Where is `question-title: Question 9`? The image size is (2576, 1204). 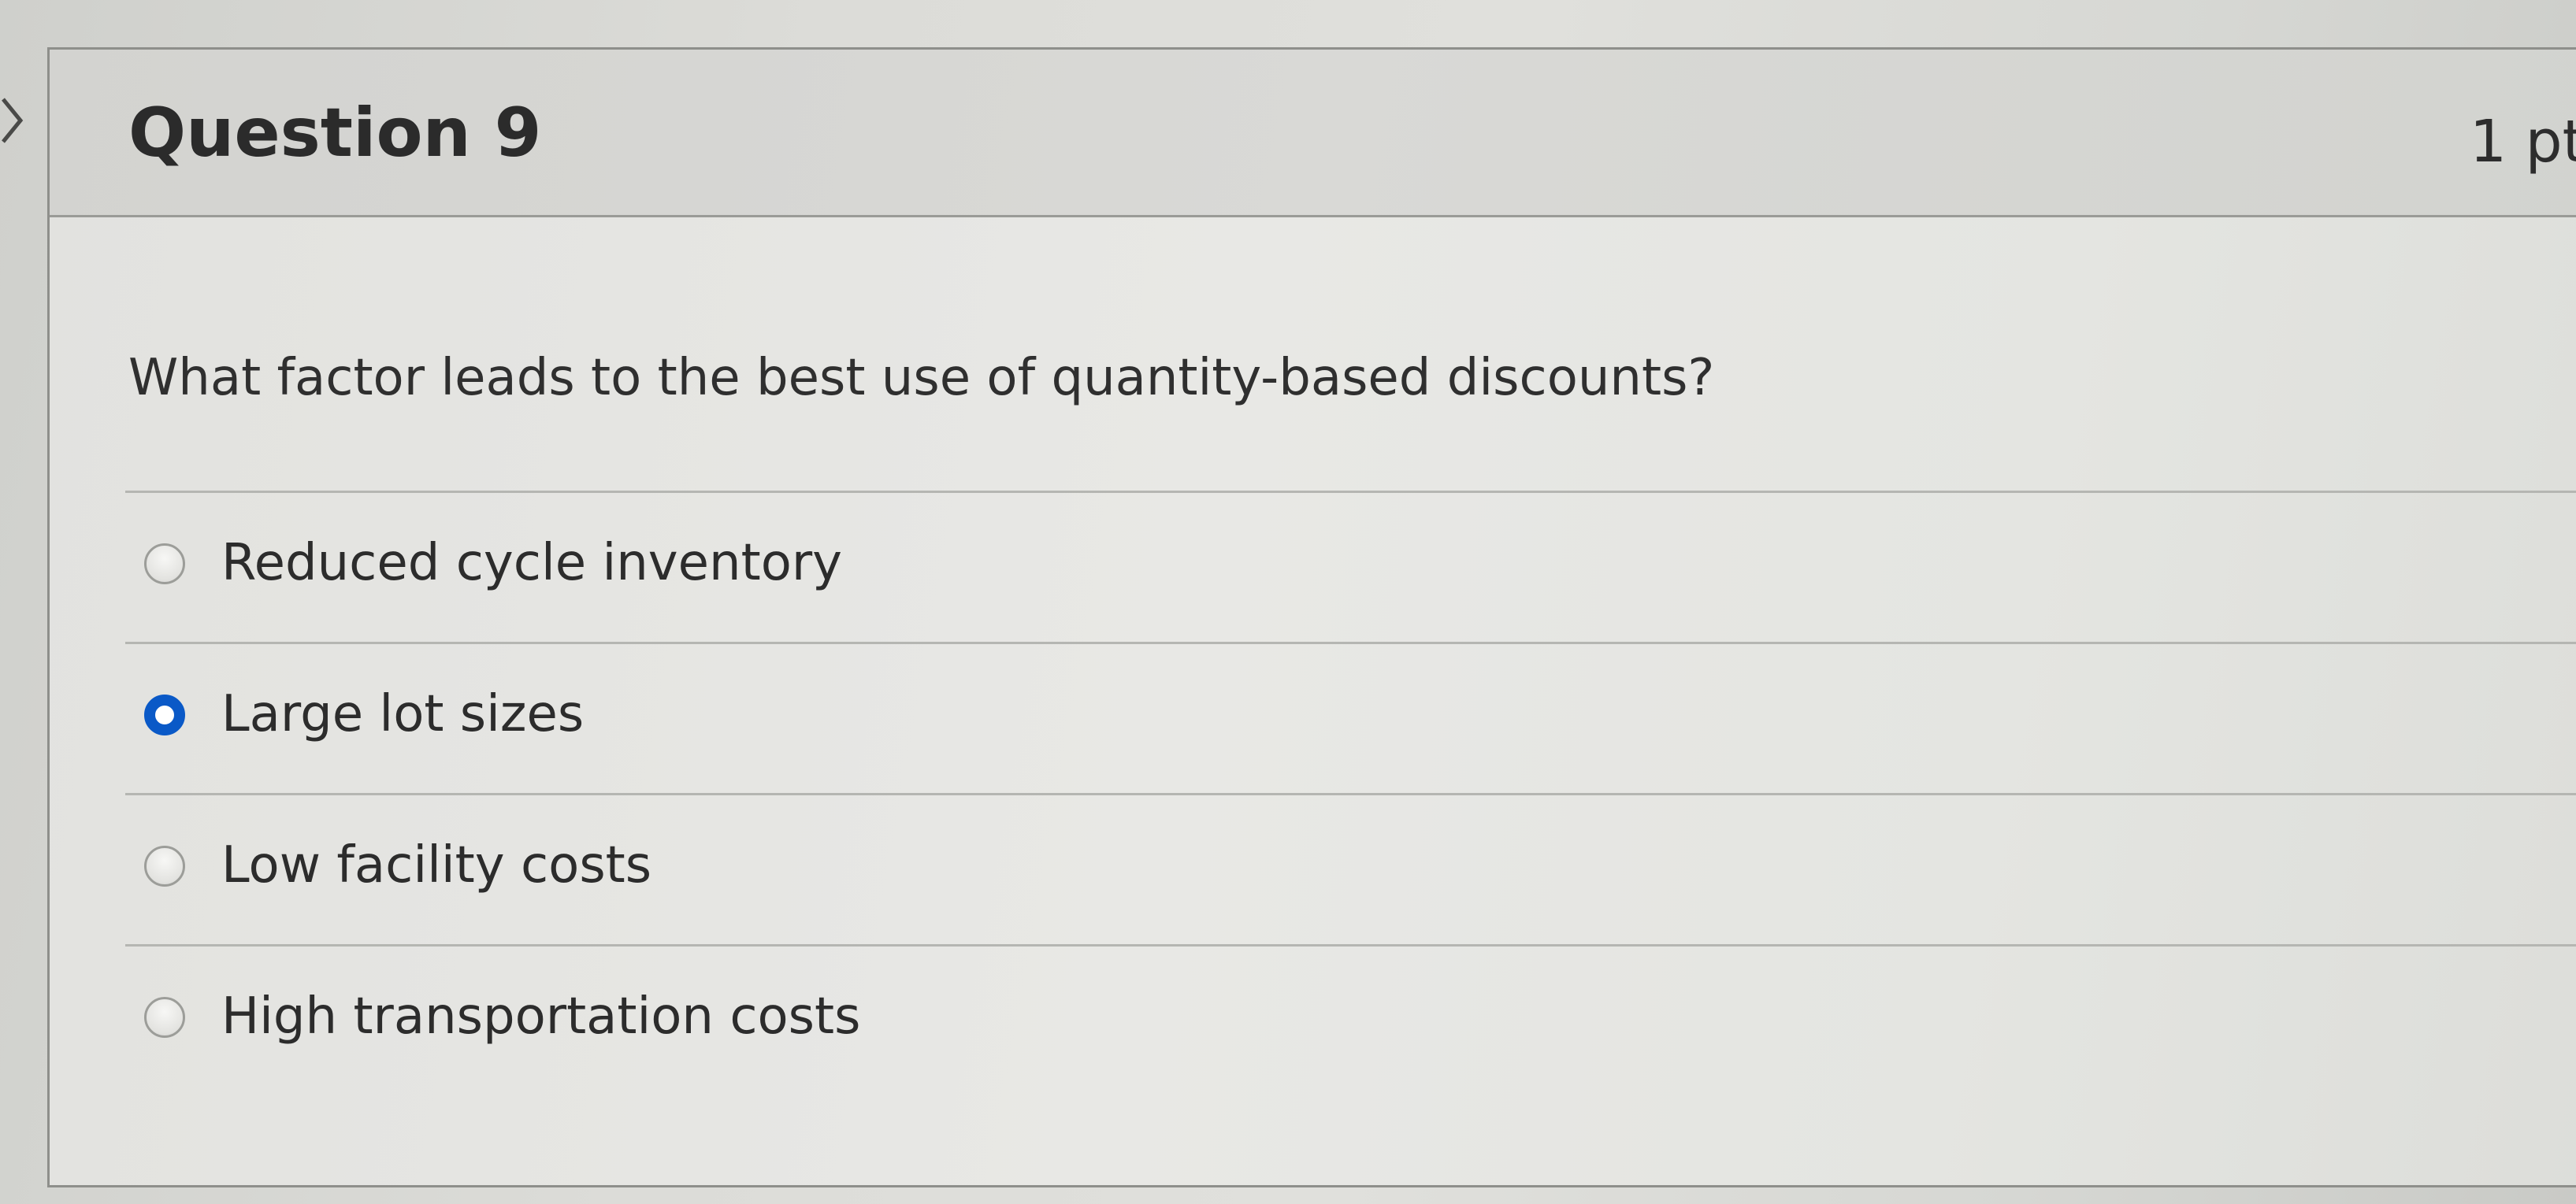
question-title: Question 9 is located at coordinates (335, 133).